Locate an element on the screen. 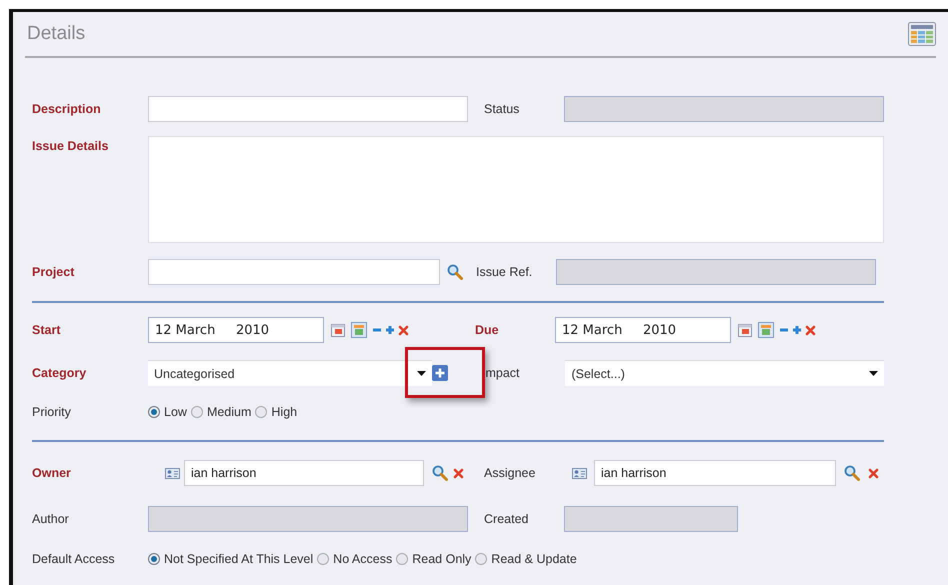 The height and width of the screenshot is (585, 948). radio-option: Not Specified At This Level is located at coordinates (231, 559).